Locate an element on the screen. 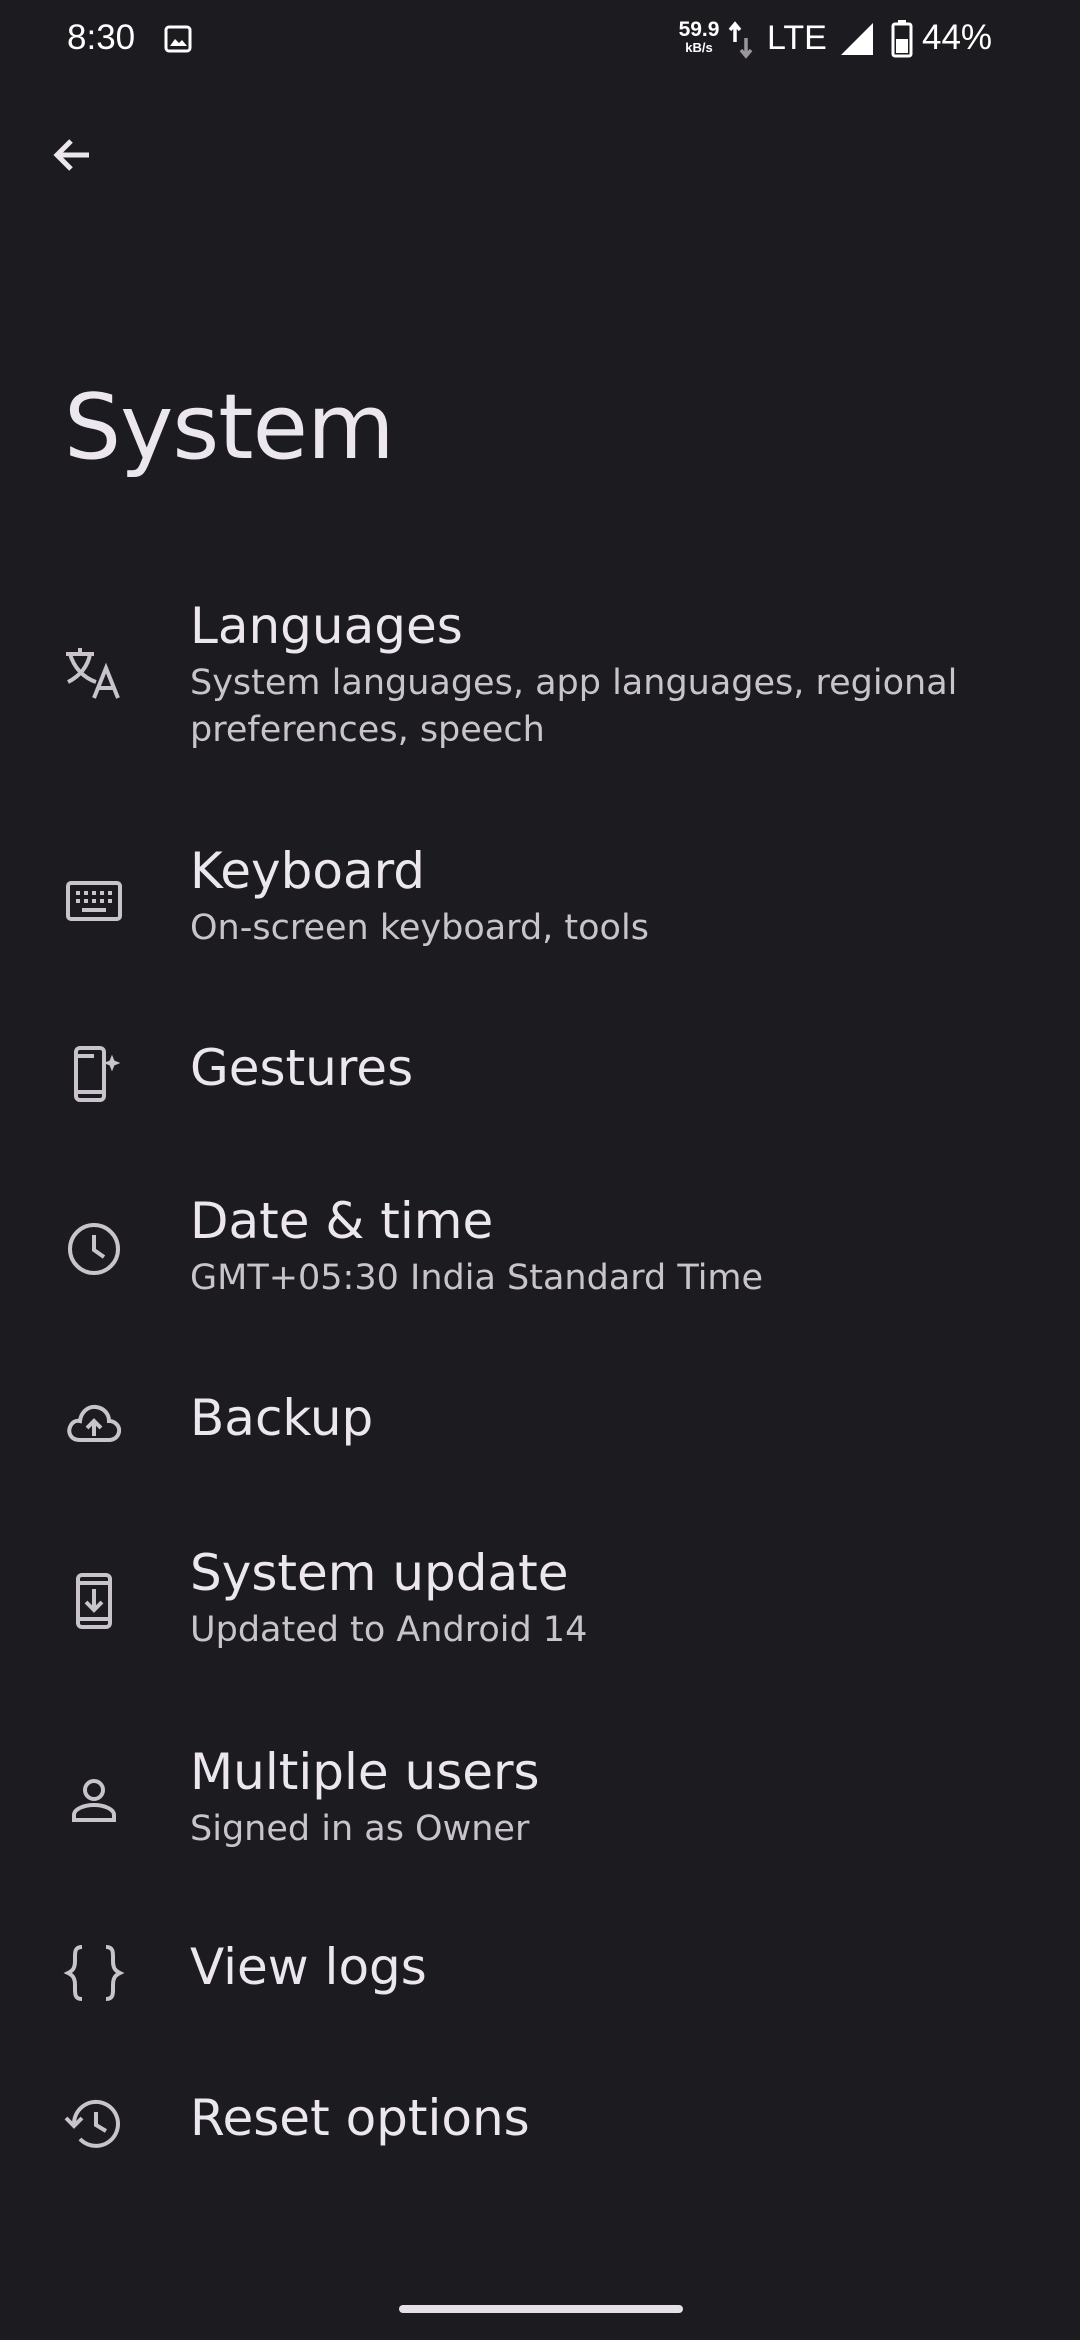  network-speed-value: 59.9 is located at coordinates (699, 29).